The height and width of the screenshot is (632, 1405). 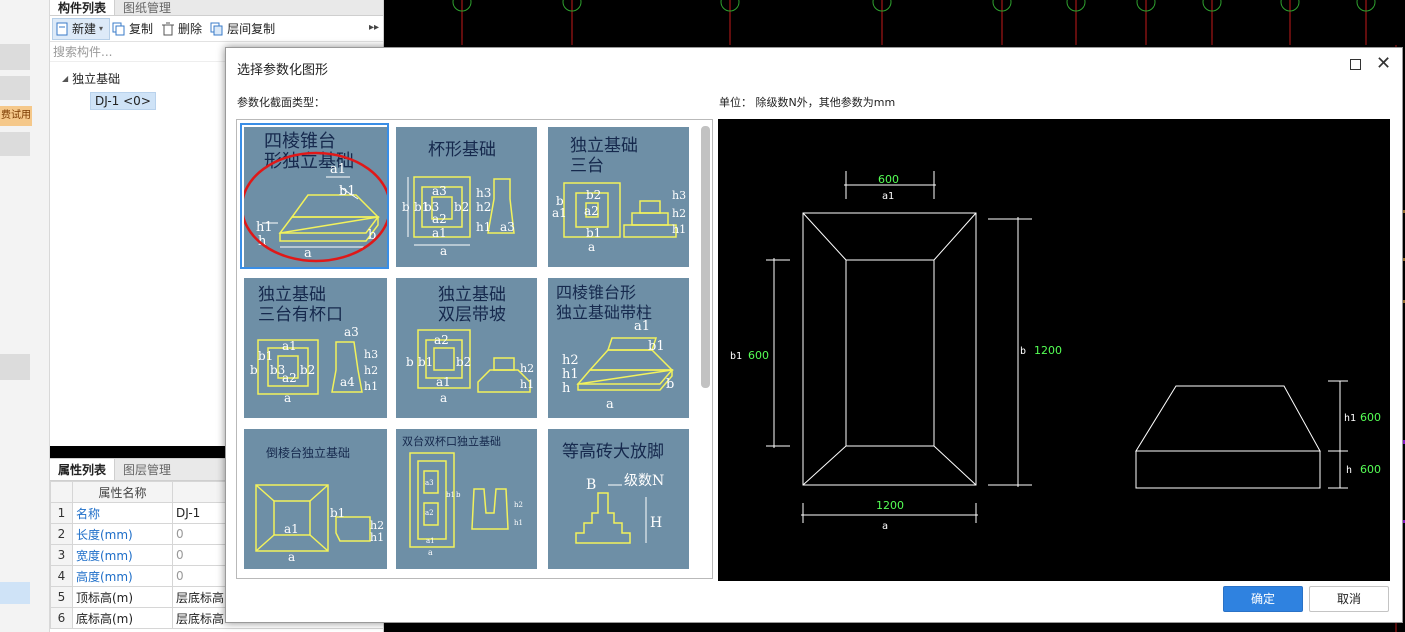 What do you see at coordinates (141, 29) in the screenshot?
I see `copy-label: 复制` at bounding box center [141, 29].